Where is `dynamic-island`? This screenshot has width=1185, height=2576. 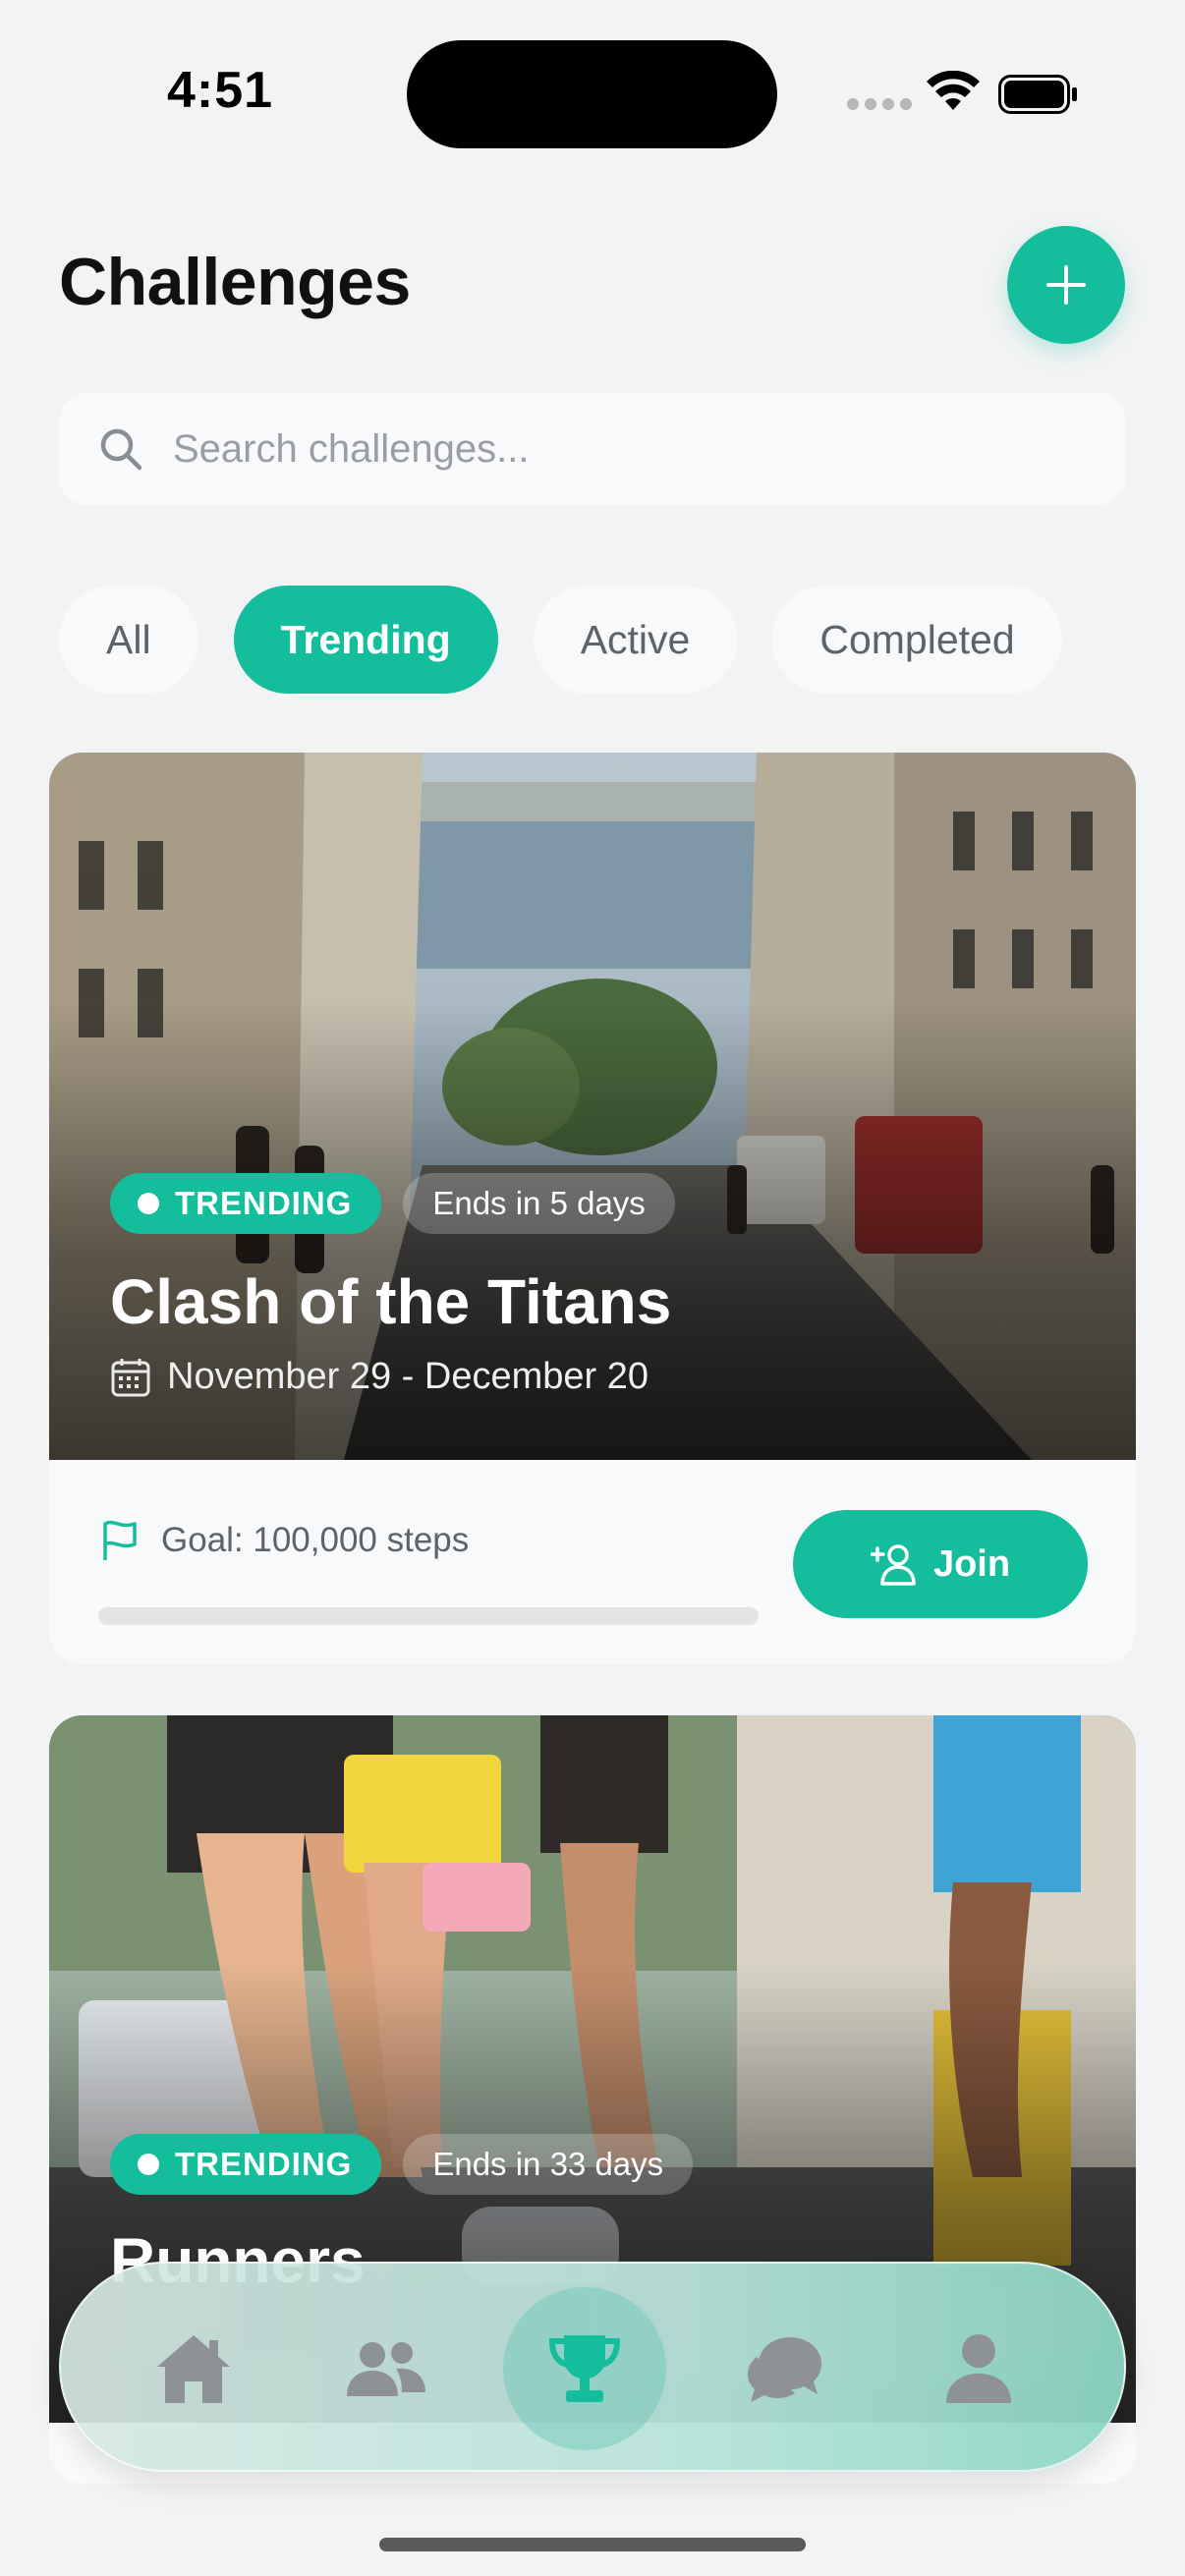 dynamic-island is located at coordinates (592, 94).